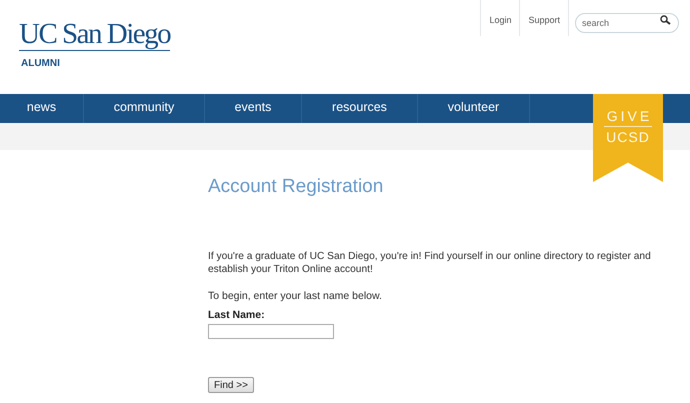 The image size is (690, 403). Describe the element at coordinates (627, 23) in the screenshot. I see `search-field: search` at that location.